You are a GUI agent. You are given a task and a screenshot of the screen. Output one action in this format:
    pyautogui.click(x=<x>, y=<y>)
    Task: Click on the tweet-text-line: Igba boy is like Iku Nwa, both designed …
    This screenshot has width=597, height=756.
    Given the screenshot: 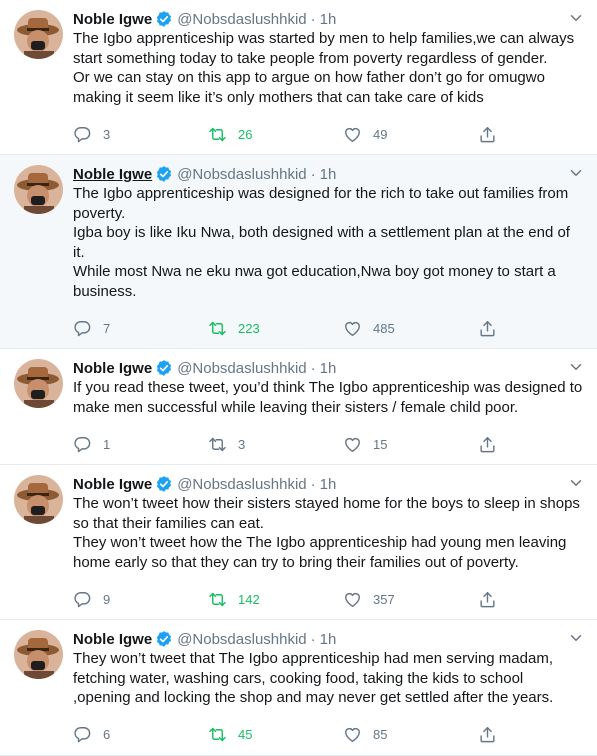 What is the action you would take?
    pyautogui.click(x=321, y=242)
    